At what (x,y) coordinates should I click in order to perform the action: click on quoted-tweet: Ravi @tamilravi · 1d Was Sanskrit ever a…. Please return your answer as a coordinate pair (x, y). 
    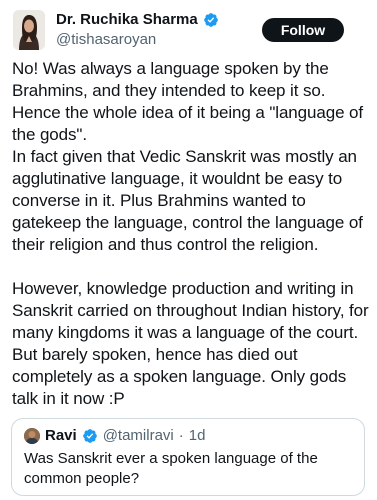
    Looking at the image, I should click on (188, 457).